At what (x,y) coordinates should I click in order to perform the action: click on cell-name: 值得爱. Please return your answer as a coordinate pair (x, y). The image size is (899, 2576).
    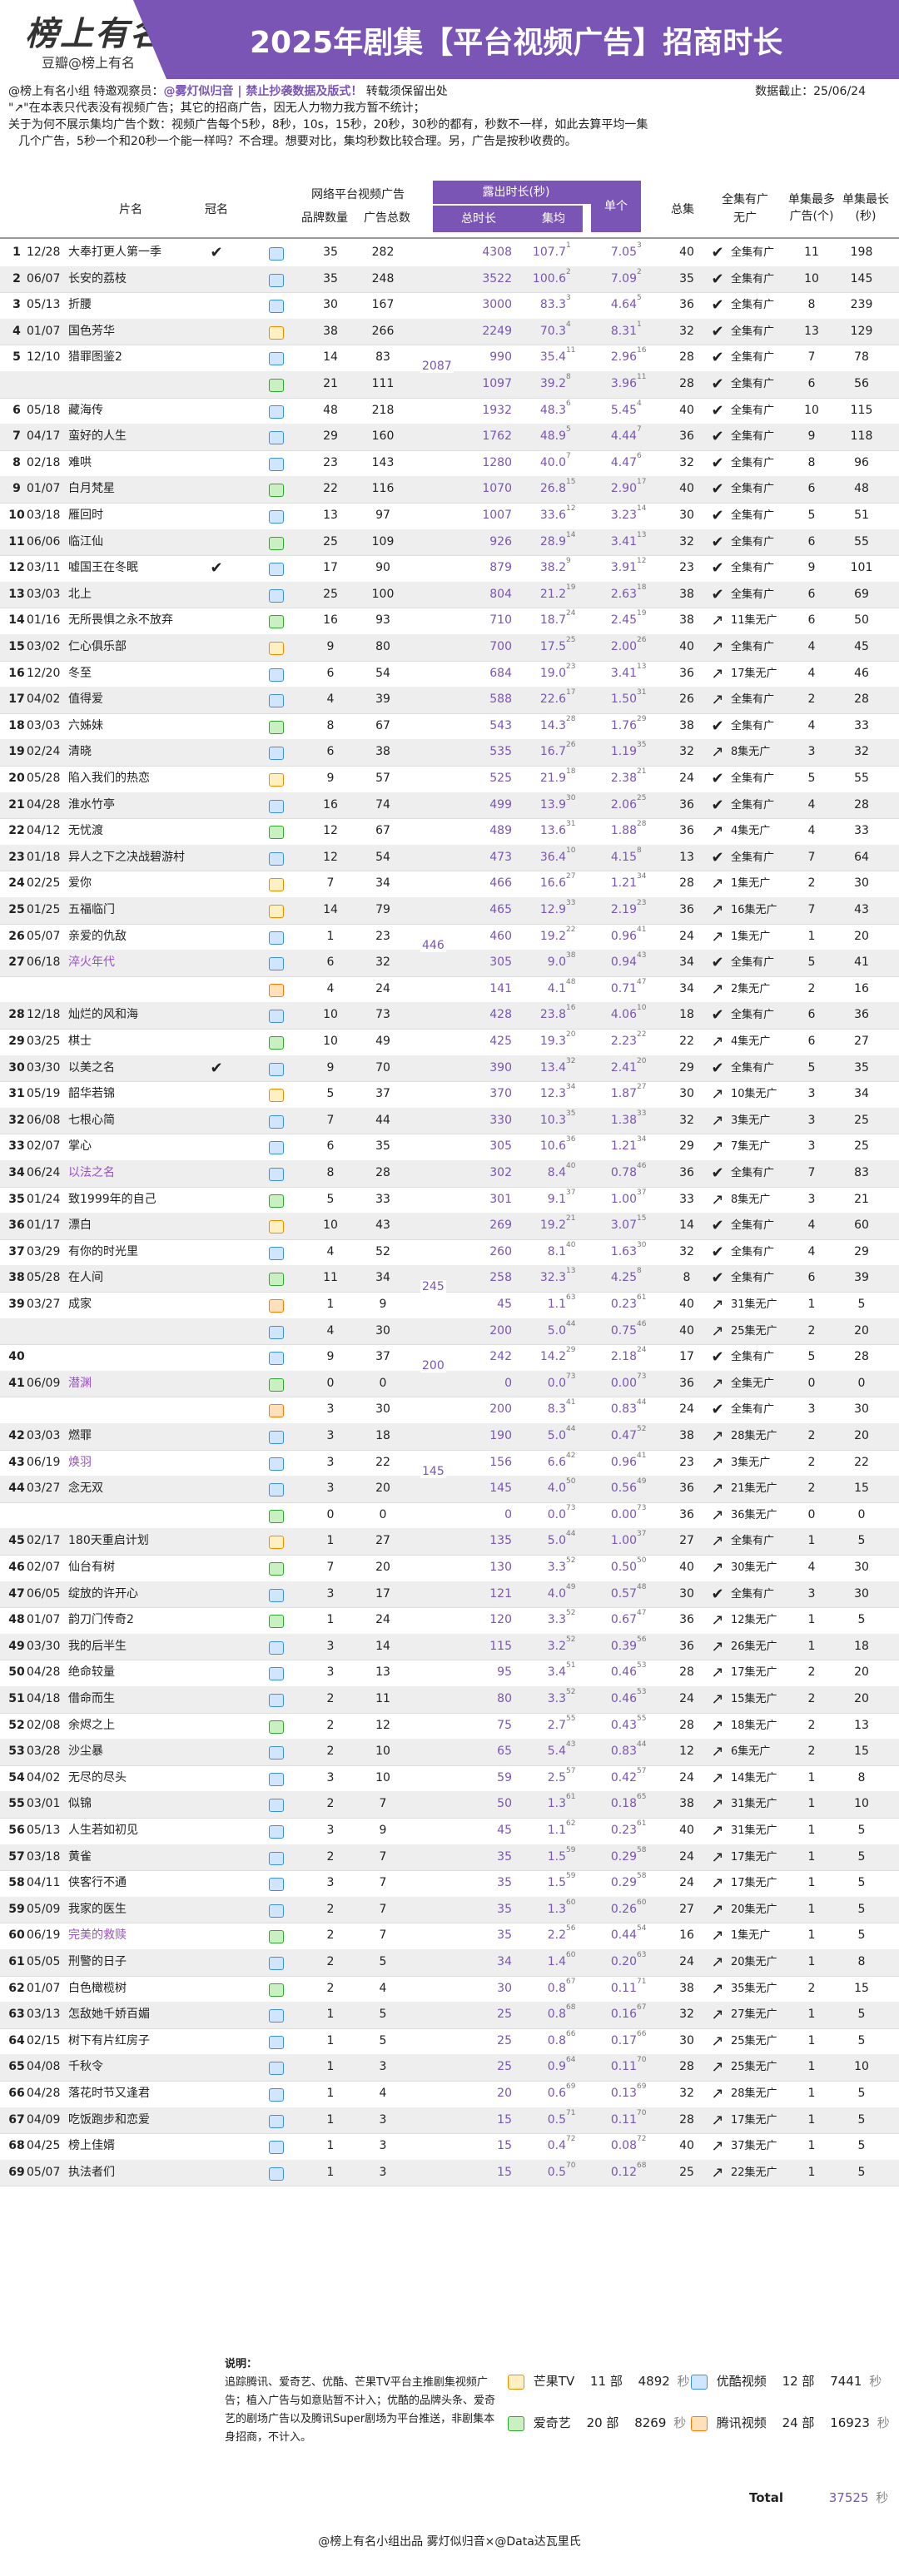
    Looking at the image, I should click on (85, 699).